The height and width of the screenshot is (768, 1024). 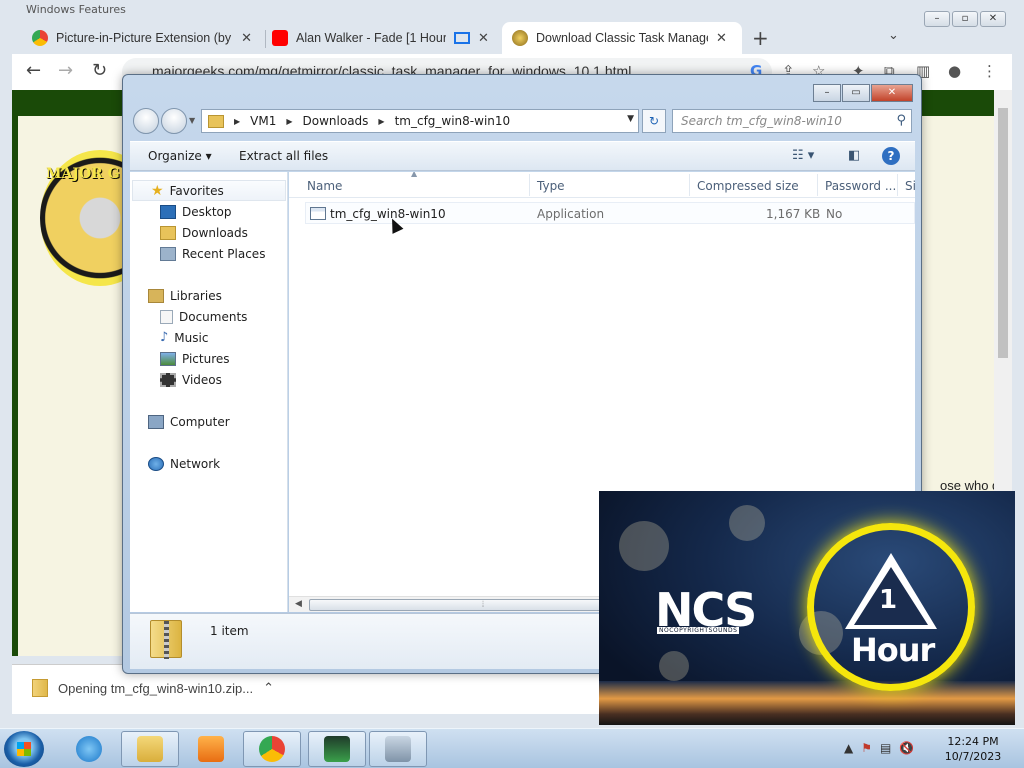 I want to click on nav-label: Computer, so click(x=200, y=421).